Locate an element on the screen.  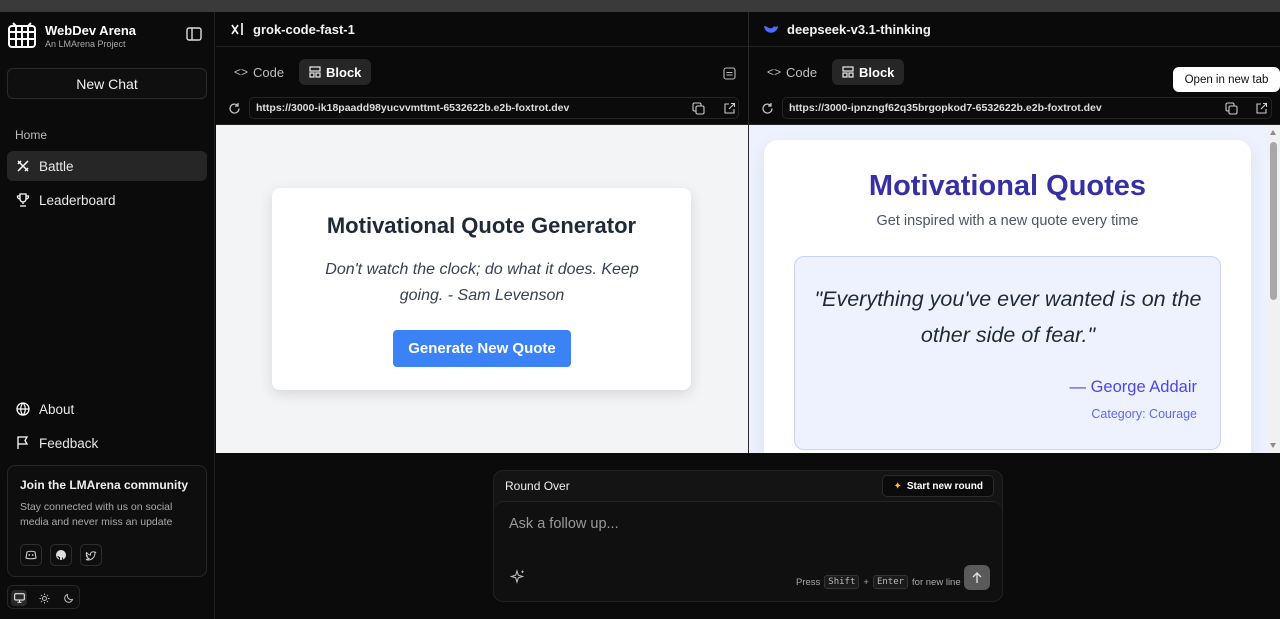
theme-switcher is located at coordinates (43, 597).